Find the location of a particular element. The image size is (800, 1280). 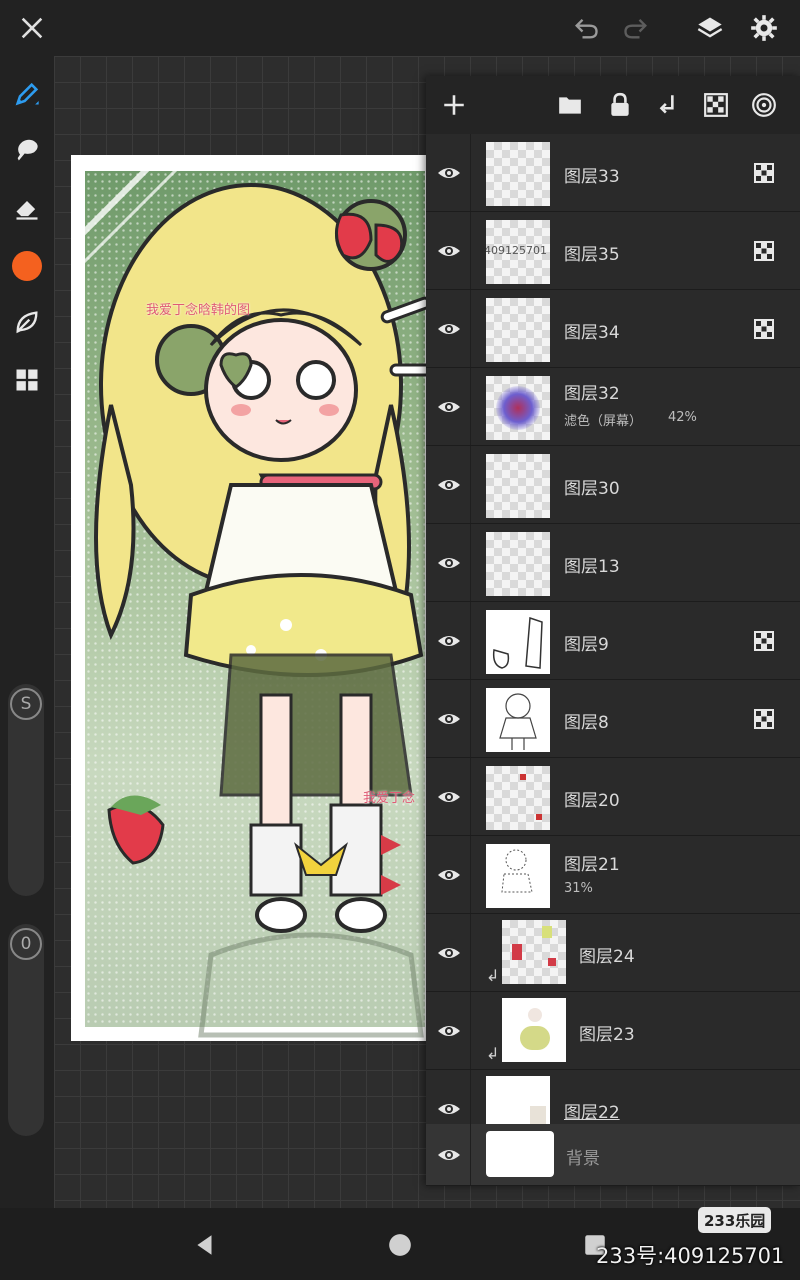

layer-name: 图层35 is located at coordinates (592, 255).